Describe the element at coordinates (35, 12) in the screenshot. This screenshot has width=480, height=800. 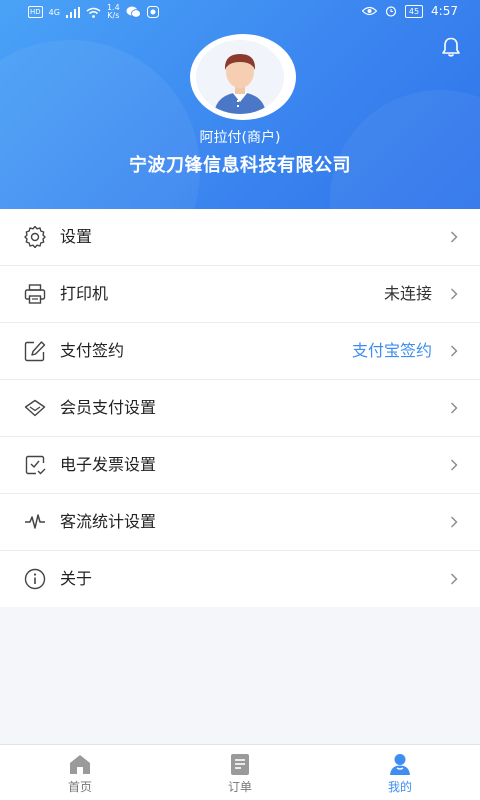
I see `hd-badge: HD` at that location.